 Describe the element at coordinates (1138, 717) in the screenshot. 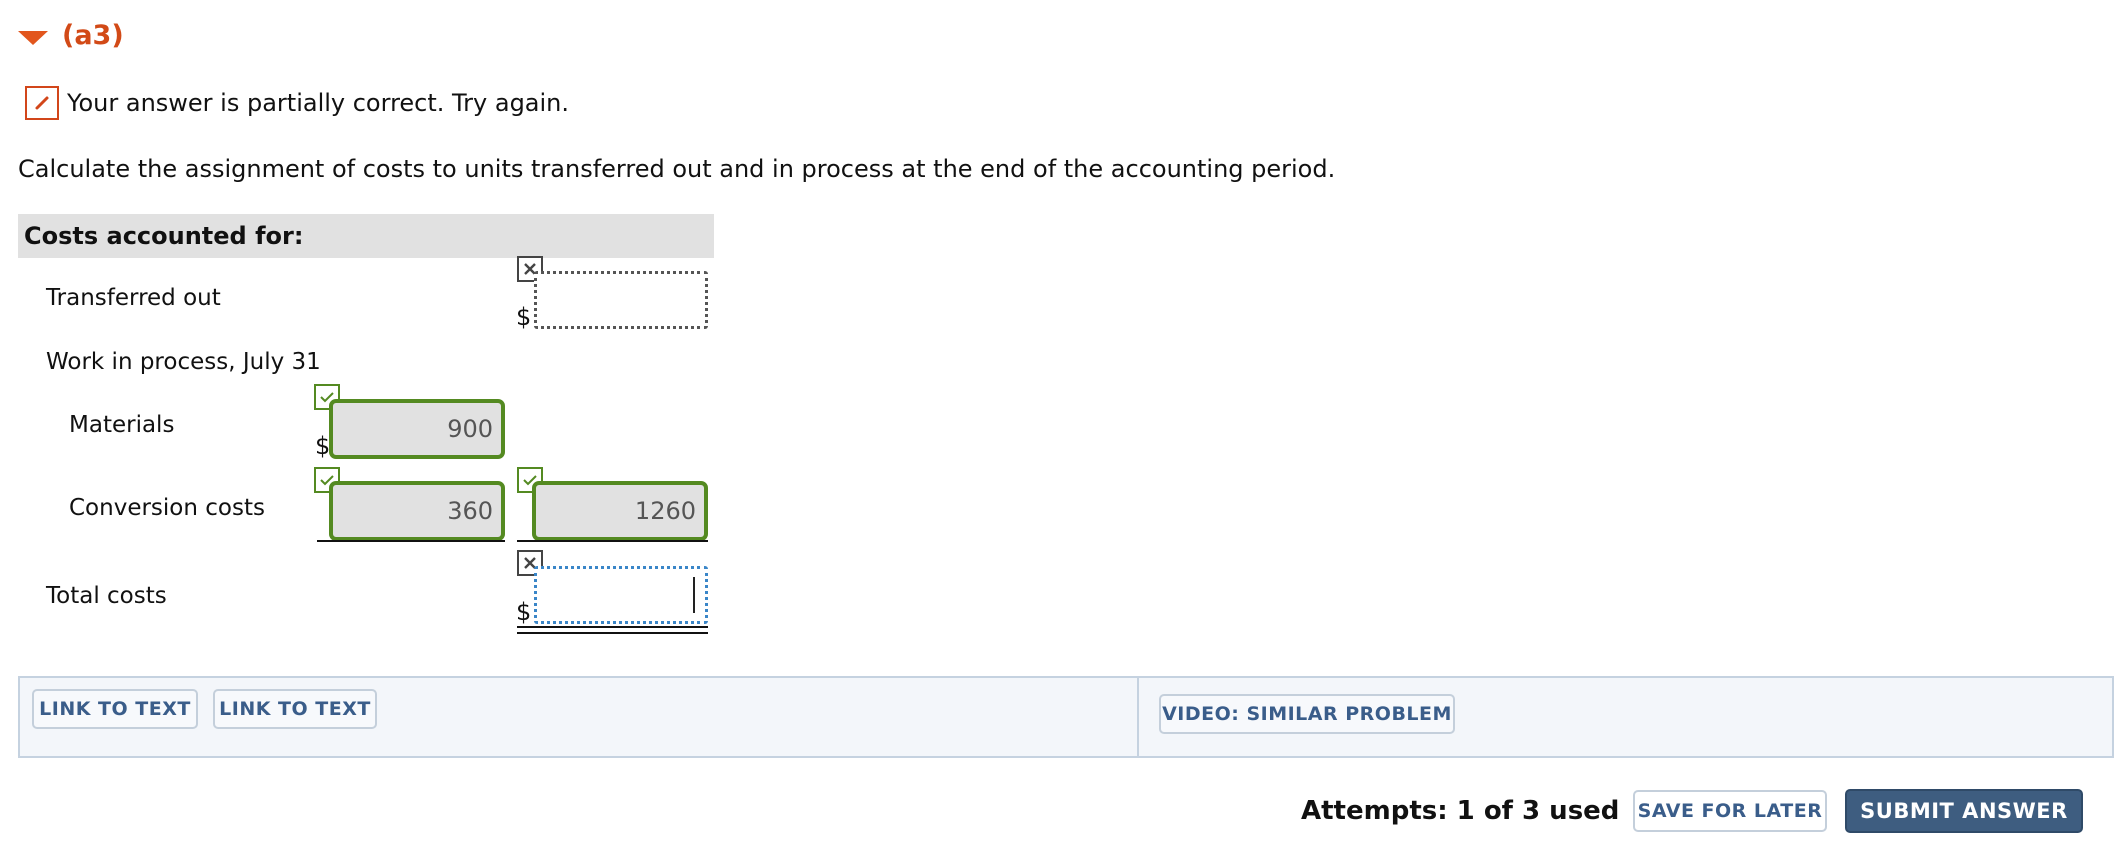

I see `panel-divider` at that location.